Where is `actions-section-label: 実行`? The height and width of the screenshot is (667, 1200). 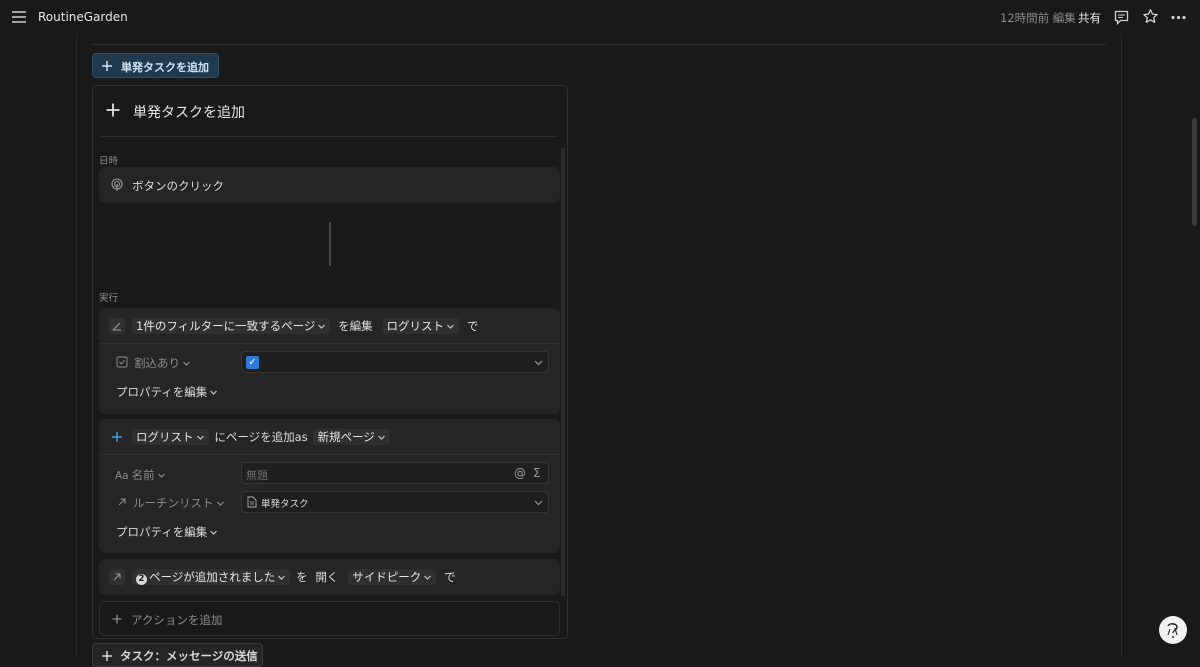
actions-section-label: 実行 is located at coordinates (109, 298).